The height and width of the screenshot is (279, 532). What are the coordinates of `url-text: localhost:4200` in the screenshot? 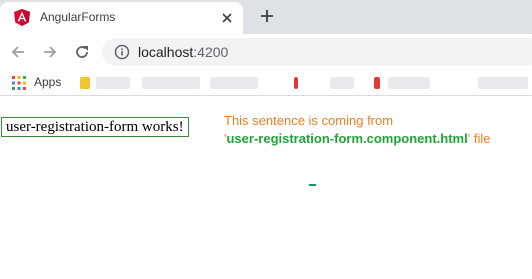 It's located at (183, 52).